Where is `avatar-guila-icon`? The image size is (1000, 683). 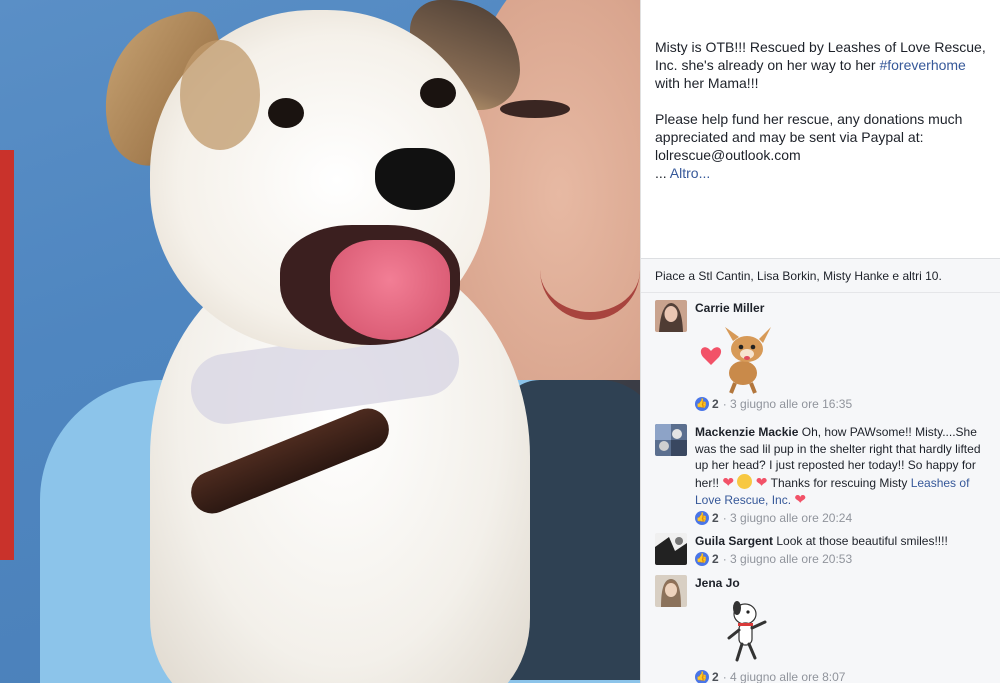
avatar-guila-icon is located at coordinates (671, 549).